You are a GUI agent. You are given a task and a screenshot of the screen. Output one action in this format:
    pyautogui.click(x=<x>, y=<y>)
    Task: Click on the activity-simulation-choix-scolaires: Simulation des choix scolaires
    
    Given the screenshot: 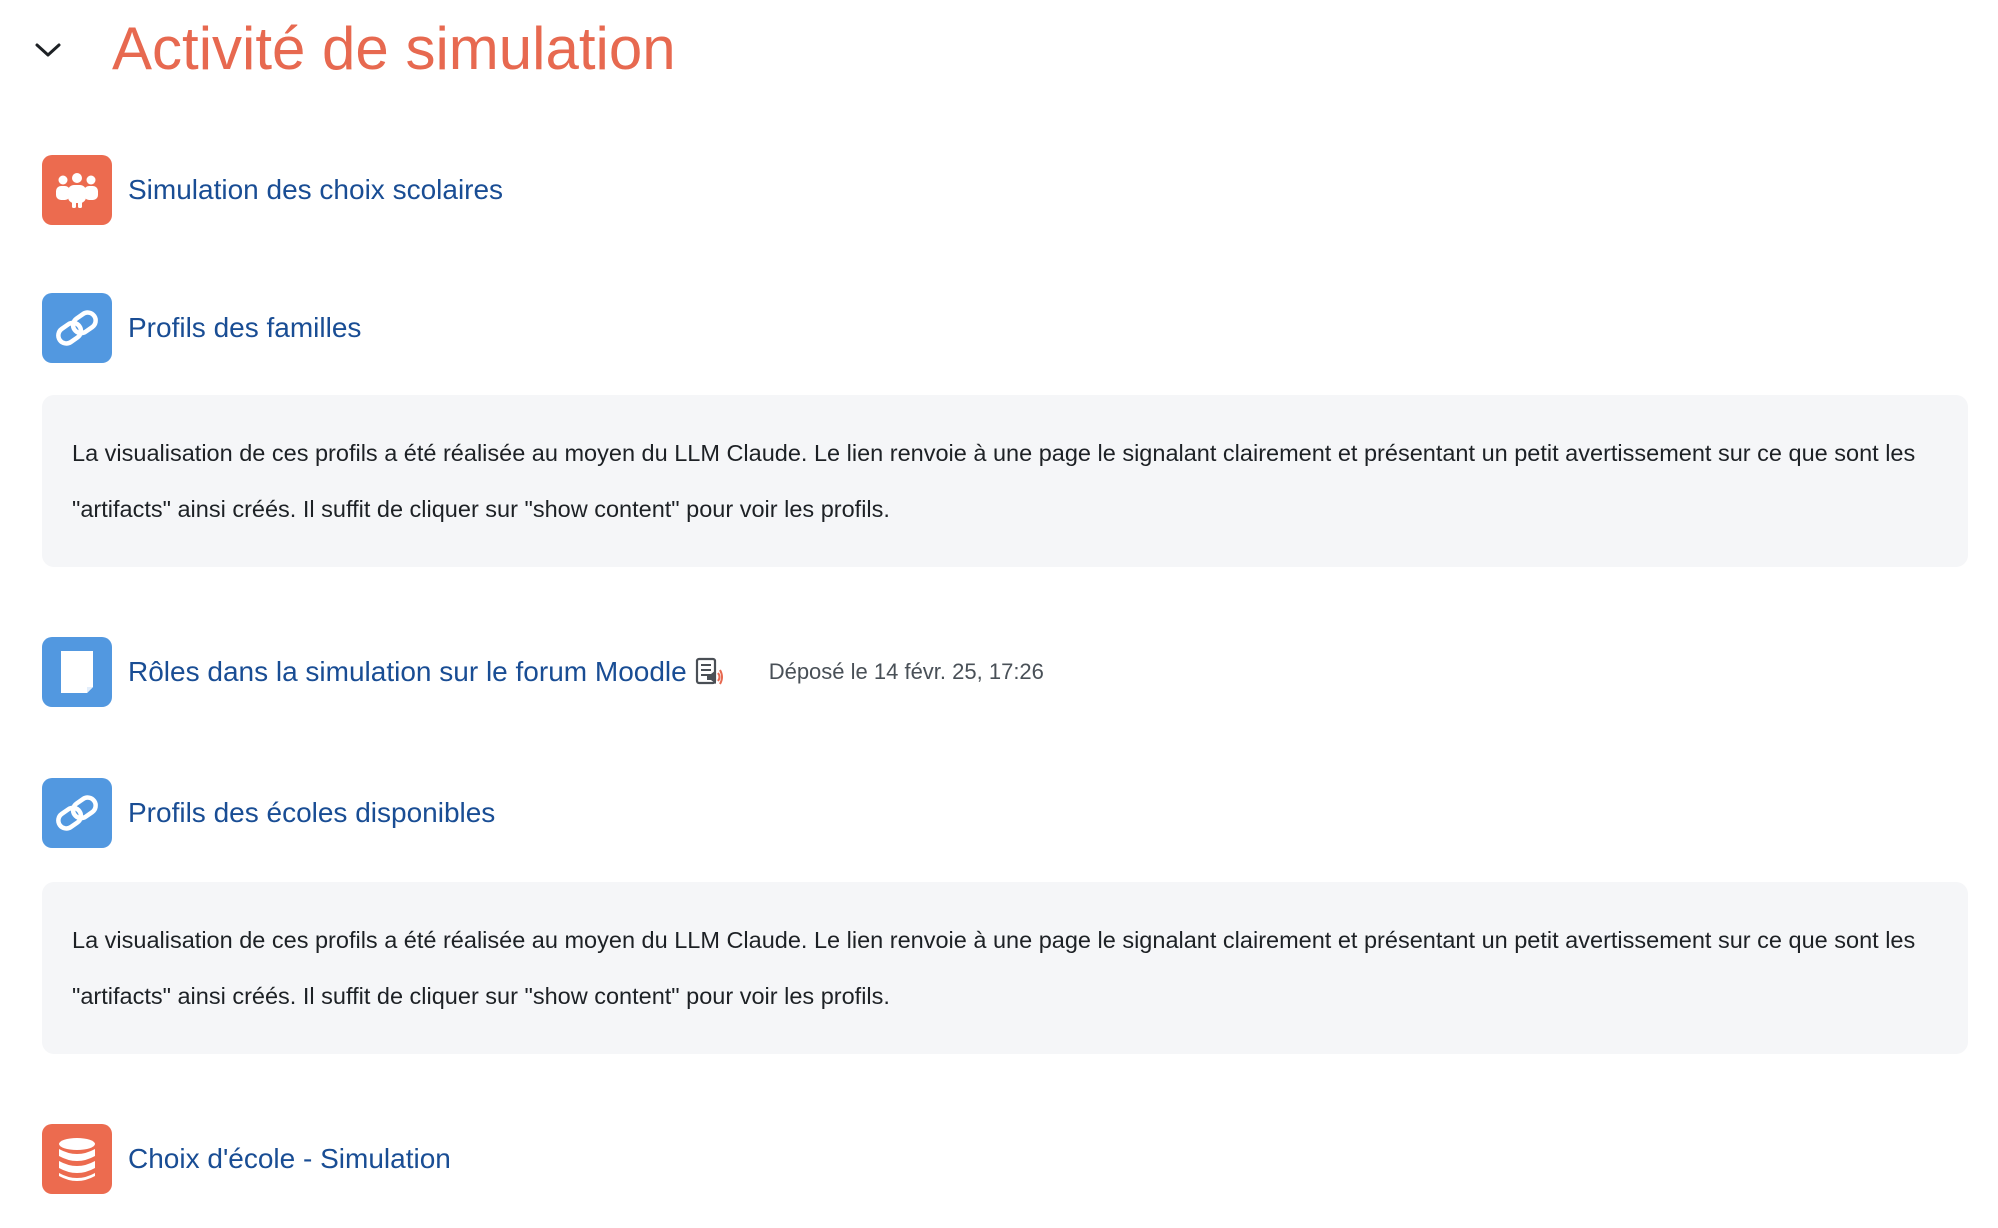 What is the action you would take?
    pyautogui.click(x=272, y=190)
    